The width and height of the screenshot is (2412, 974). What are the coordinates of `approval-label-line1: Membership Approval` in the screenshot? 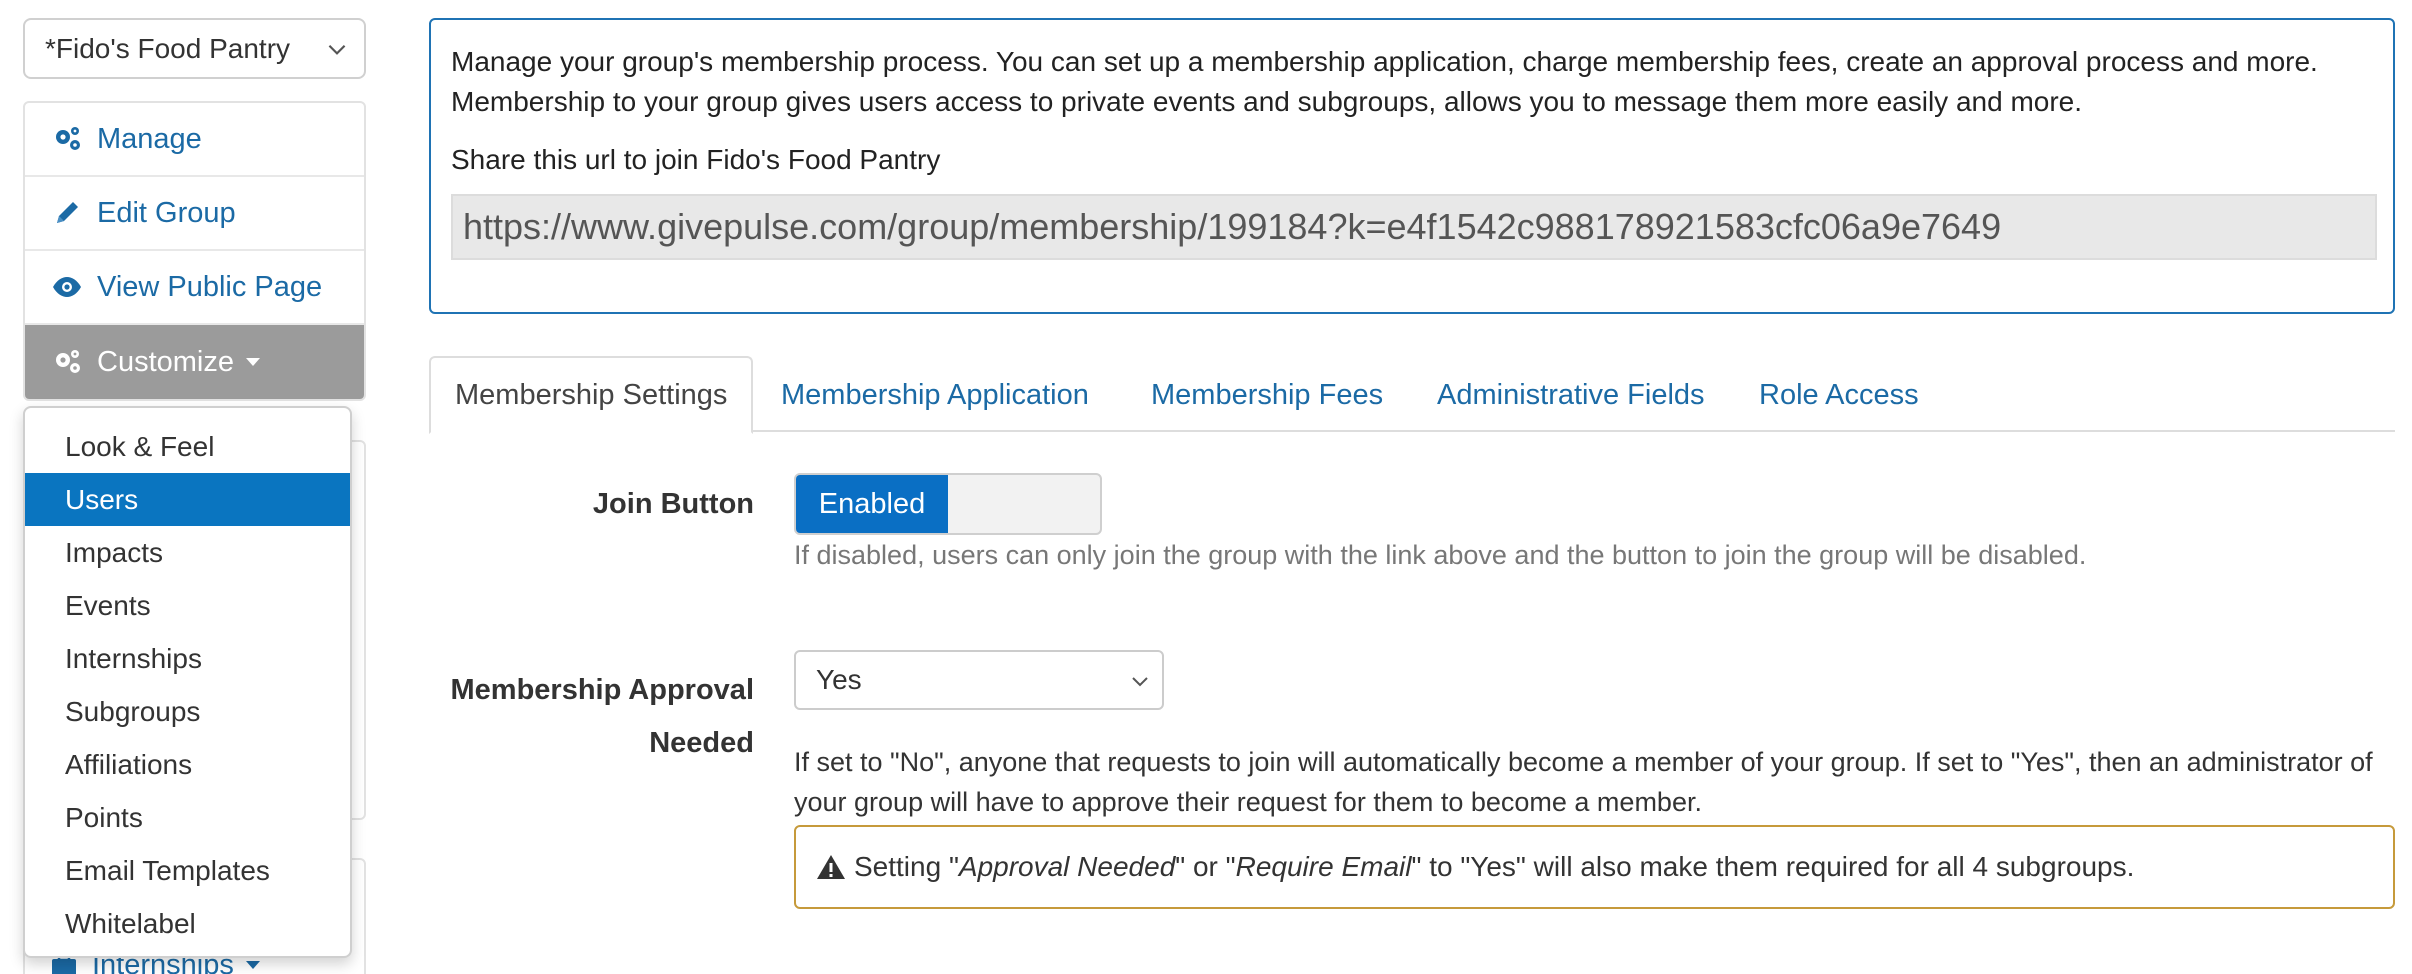 It's located at (602, 690).